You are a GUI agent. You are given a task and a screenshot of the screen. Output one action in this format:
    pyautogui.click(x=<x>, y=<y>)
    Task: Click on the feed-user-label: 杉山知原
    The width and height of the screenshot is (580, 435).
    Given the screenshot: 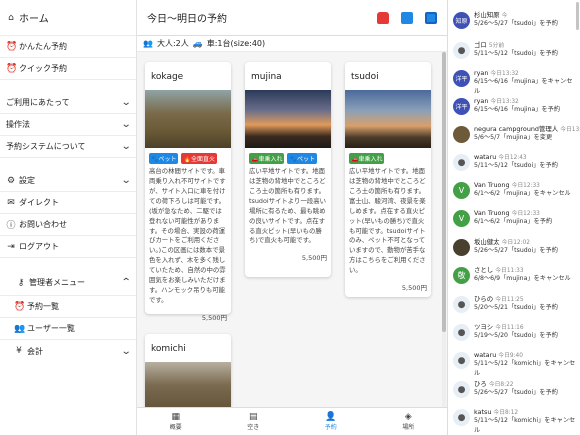 What is the action you would take?
    pyautogui.click(x=488, y=15)
    